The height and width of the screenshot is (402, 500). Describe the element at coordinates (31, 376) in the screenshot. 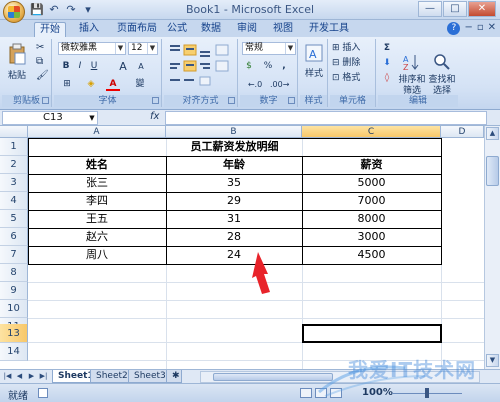

I see `next-sheet-icon: ▶` at that location.